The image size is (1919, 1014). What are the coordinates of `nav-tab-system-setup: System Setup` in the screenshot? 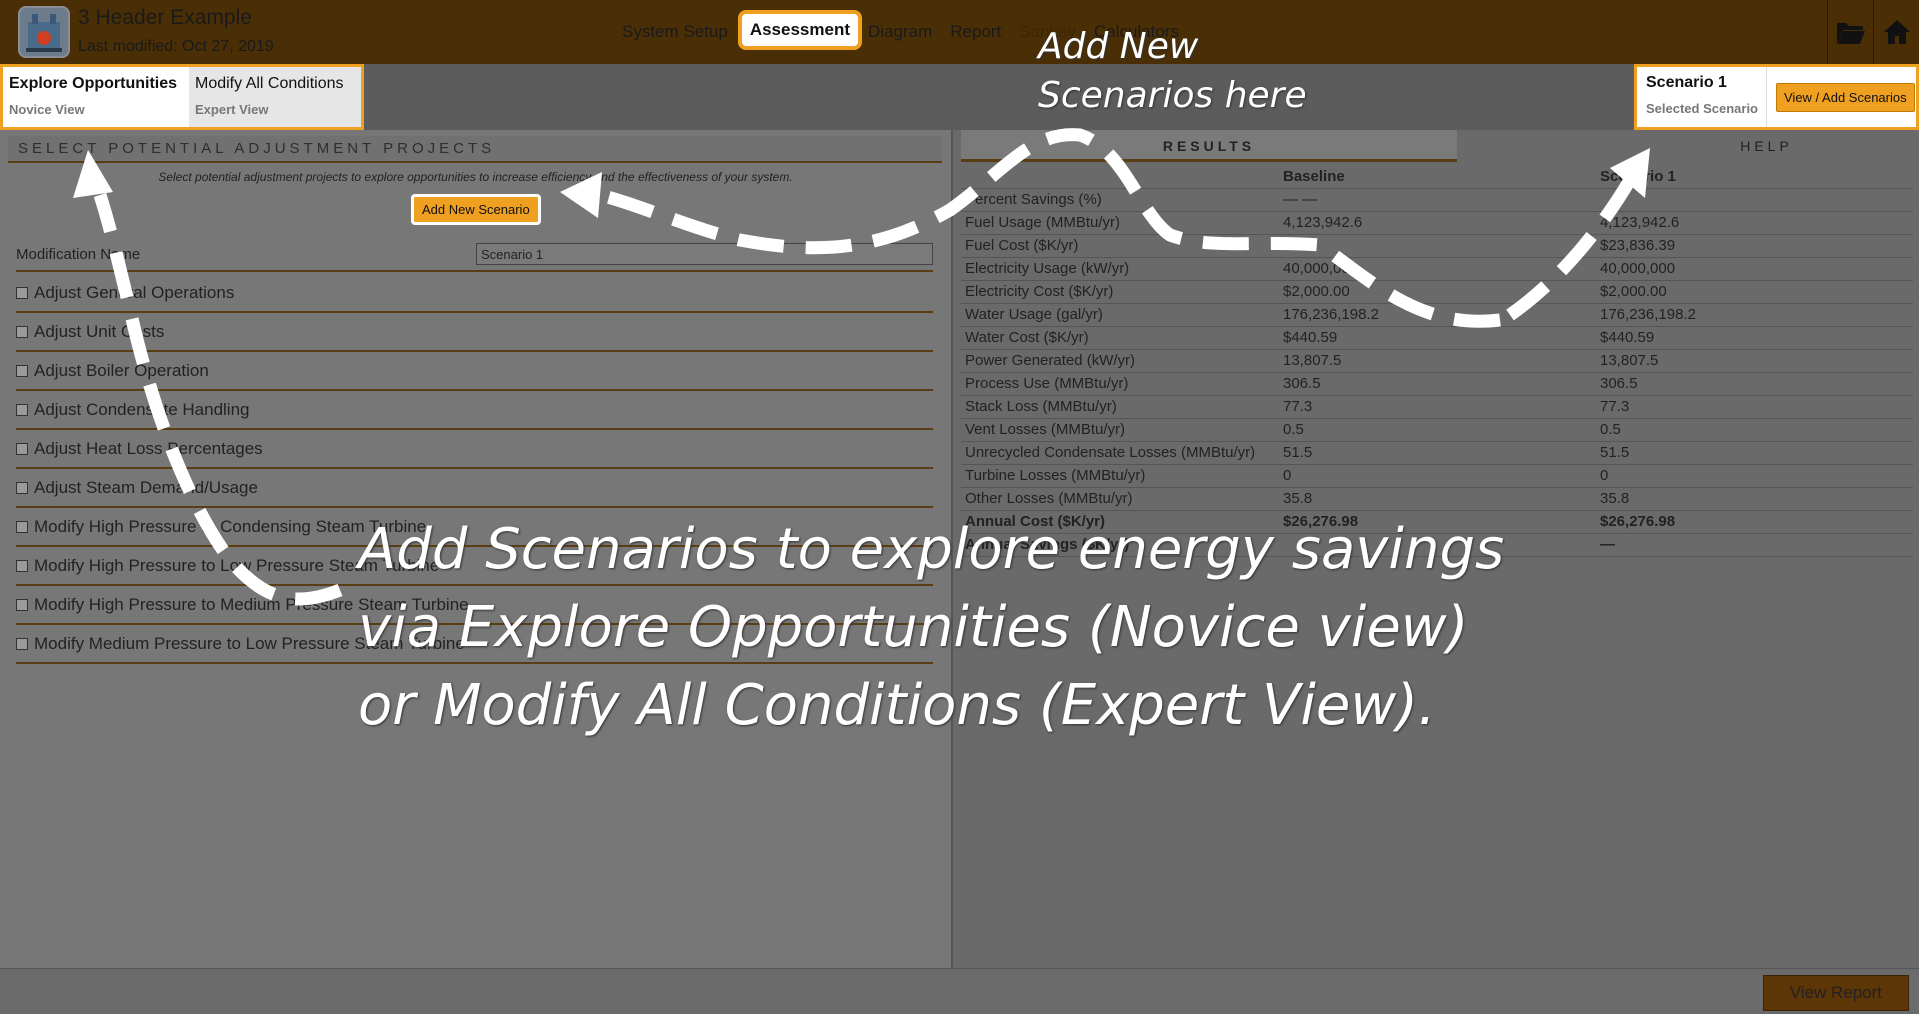 It's located at (675, 32).